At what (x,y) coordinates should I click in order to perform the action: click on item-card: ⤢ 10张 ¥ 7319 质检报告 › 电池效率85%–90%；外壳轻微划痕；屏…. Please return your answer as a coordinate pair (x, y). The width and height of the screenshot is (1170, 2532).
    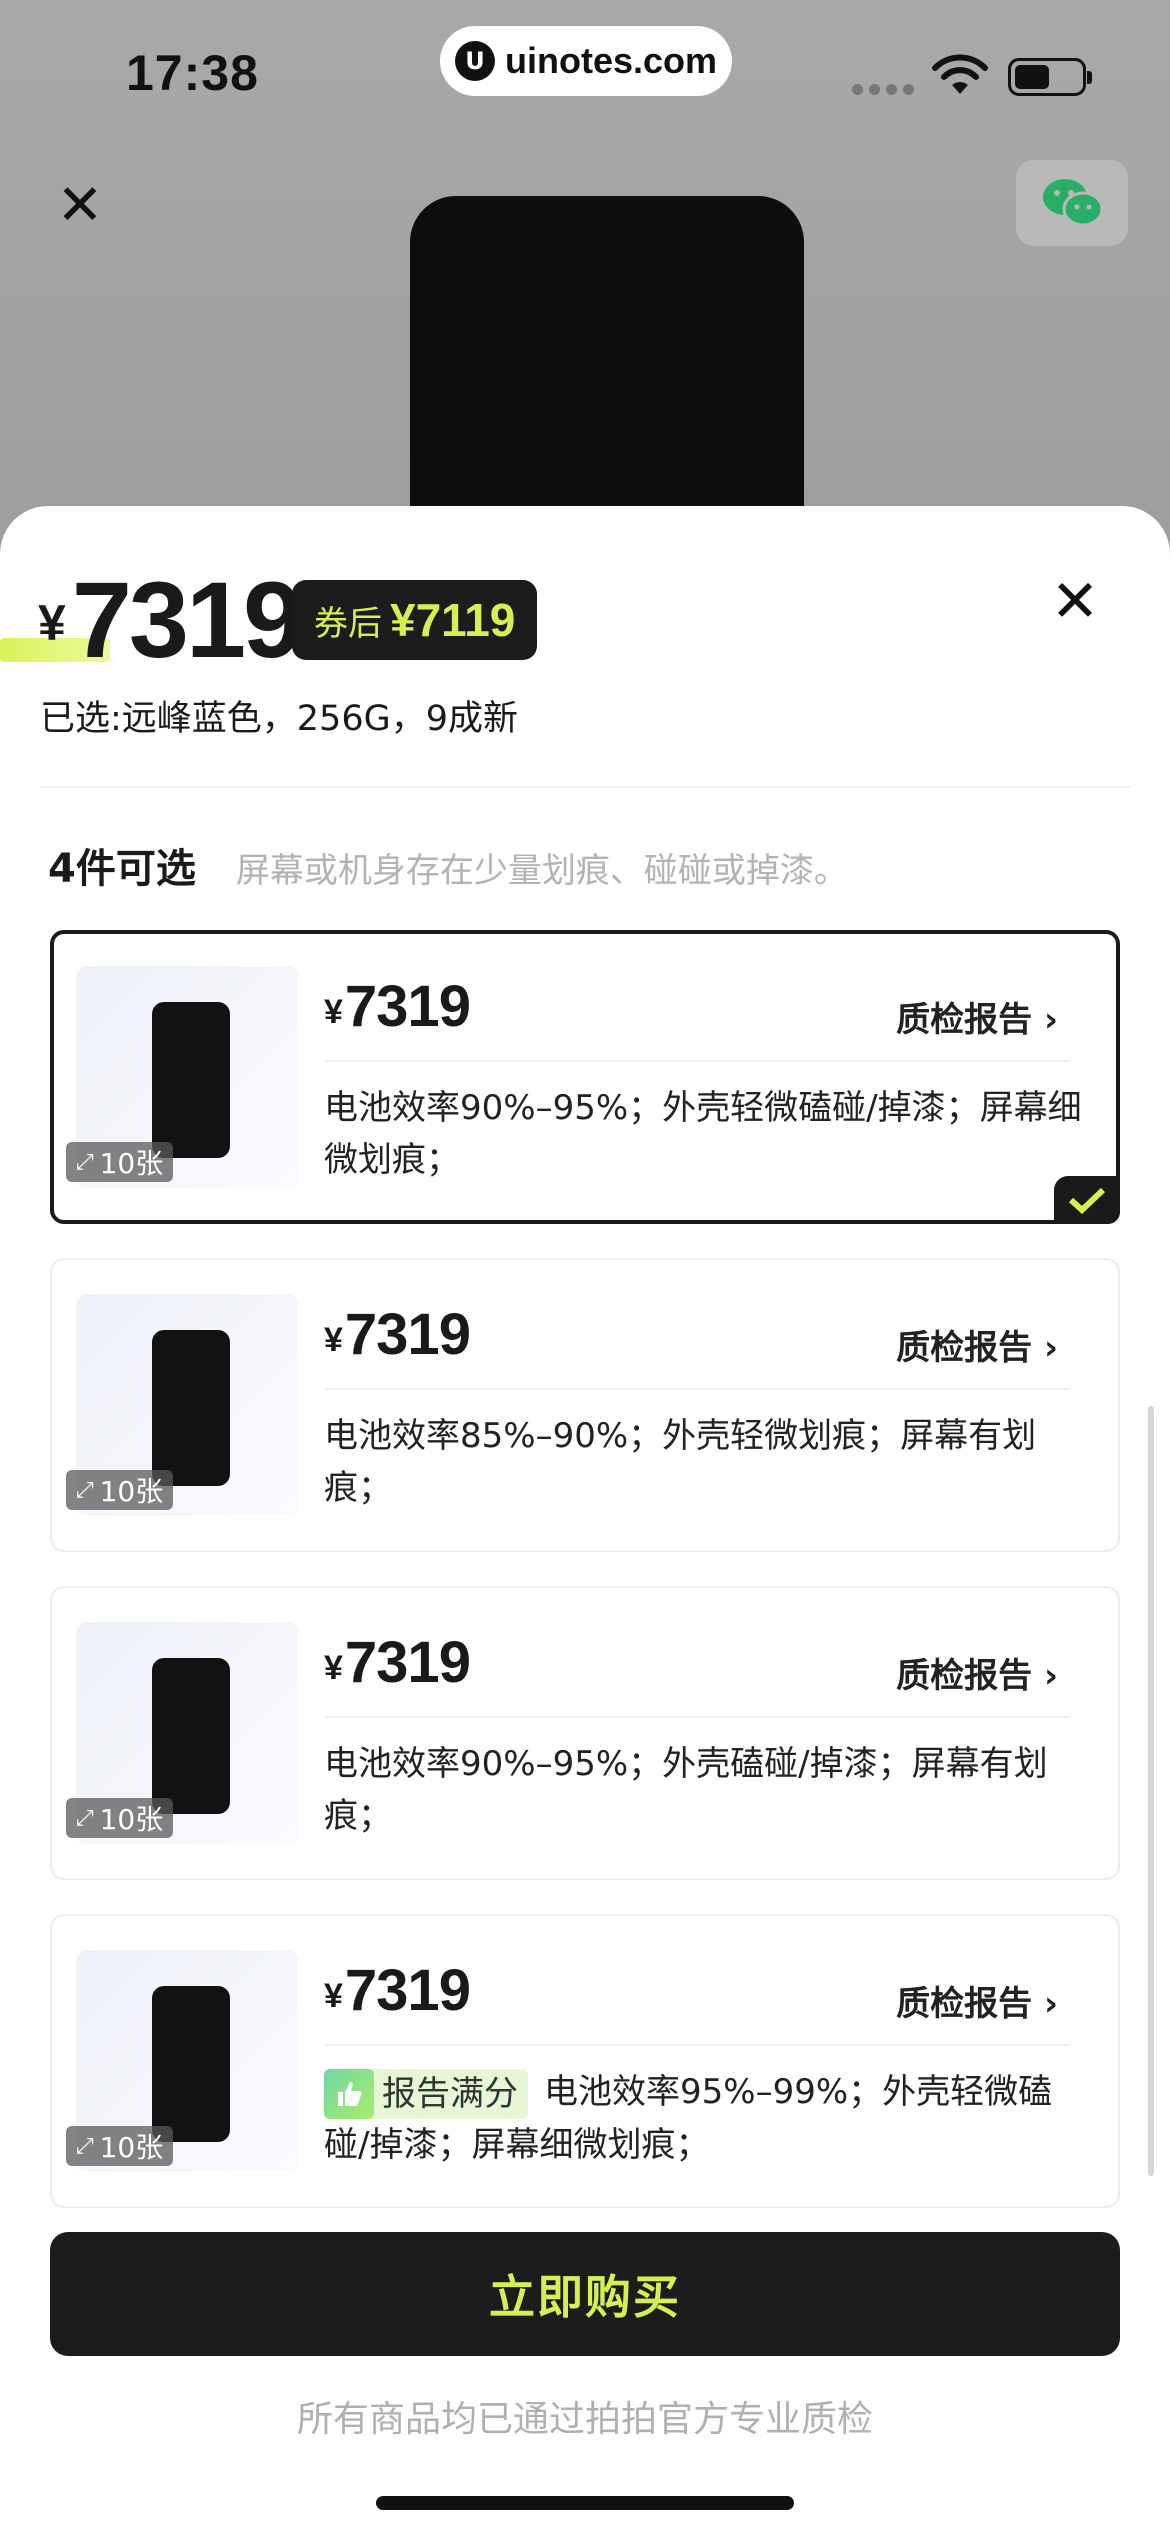
    Looking at the image, I should click on (585, 1405).